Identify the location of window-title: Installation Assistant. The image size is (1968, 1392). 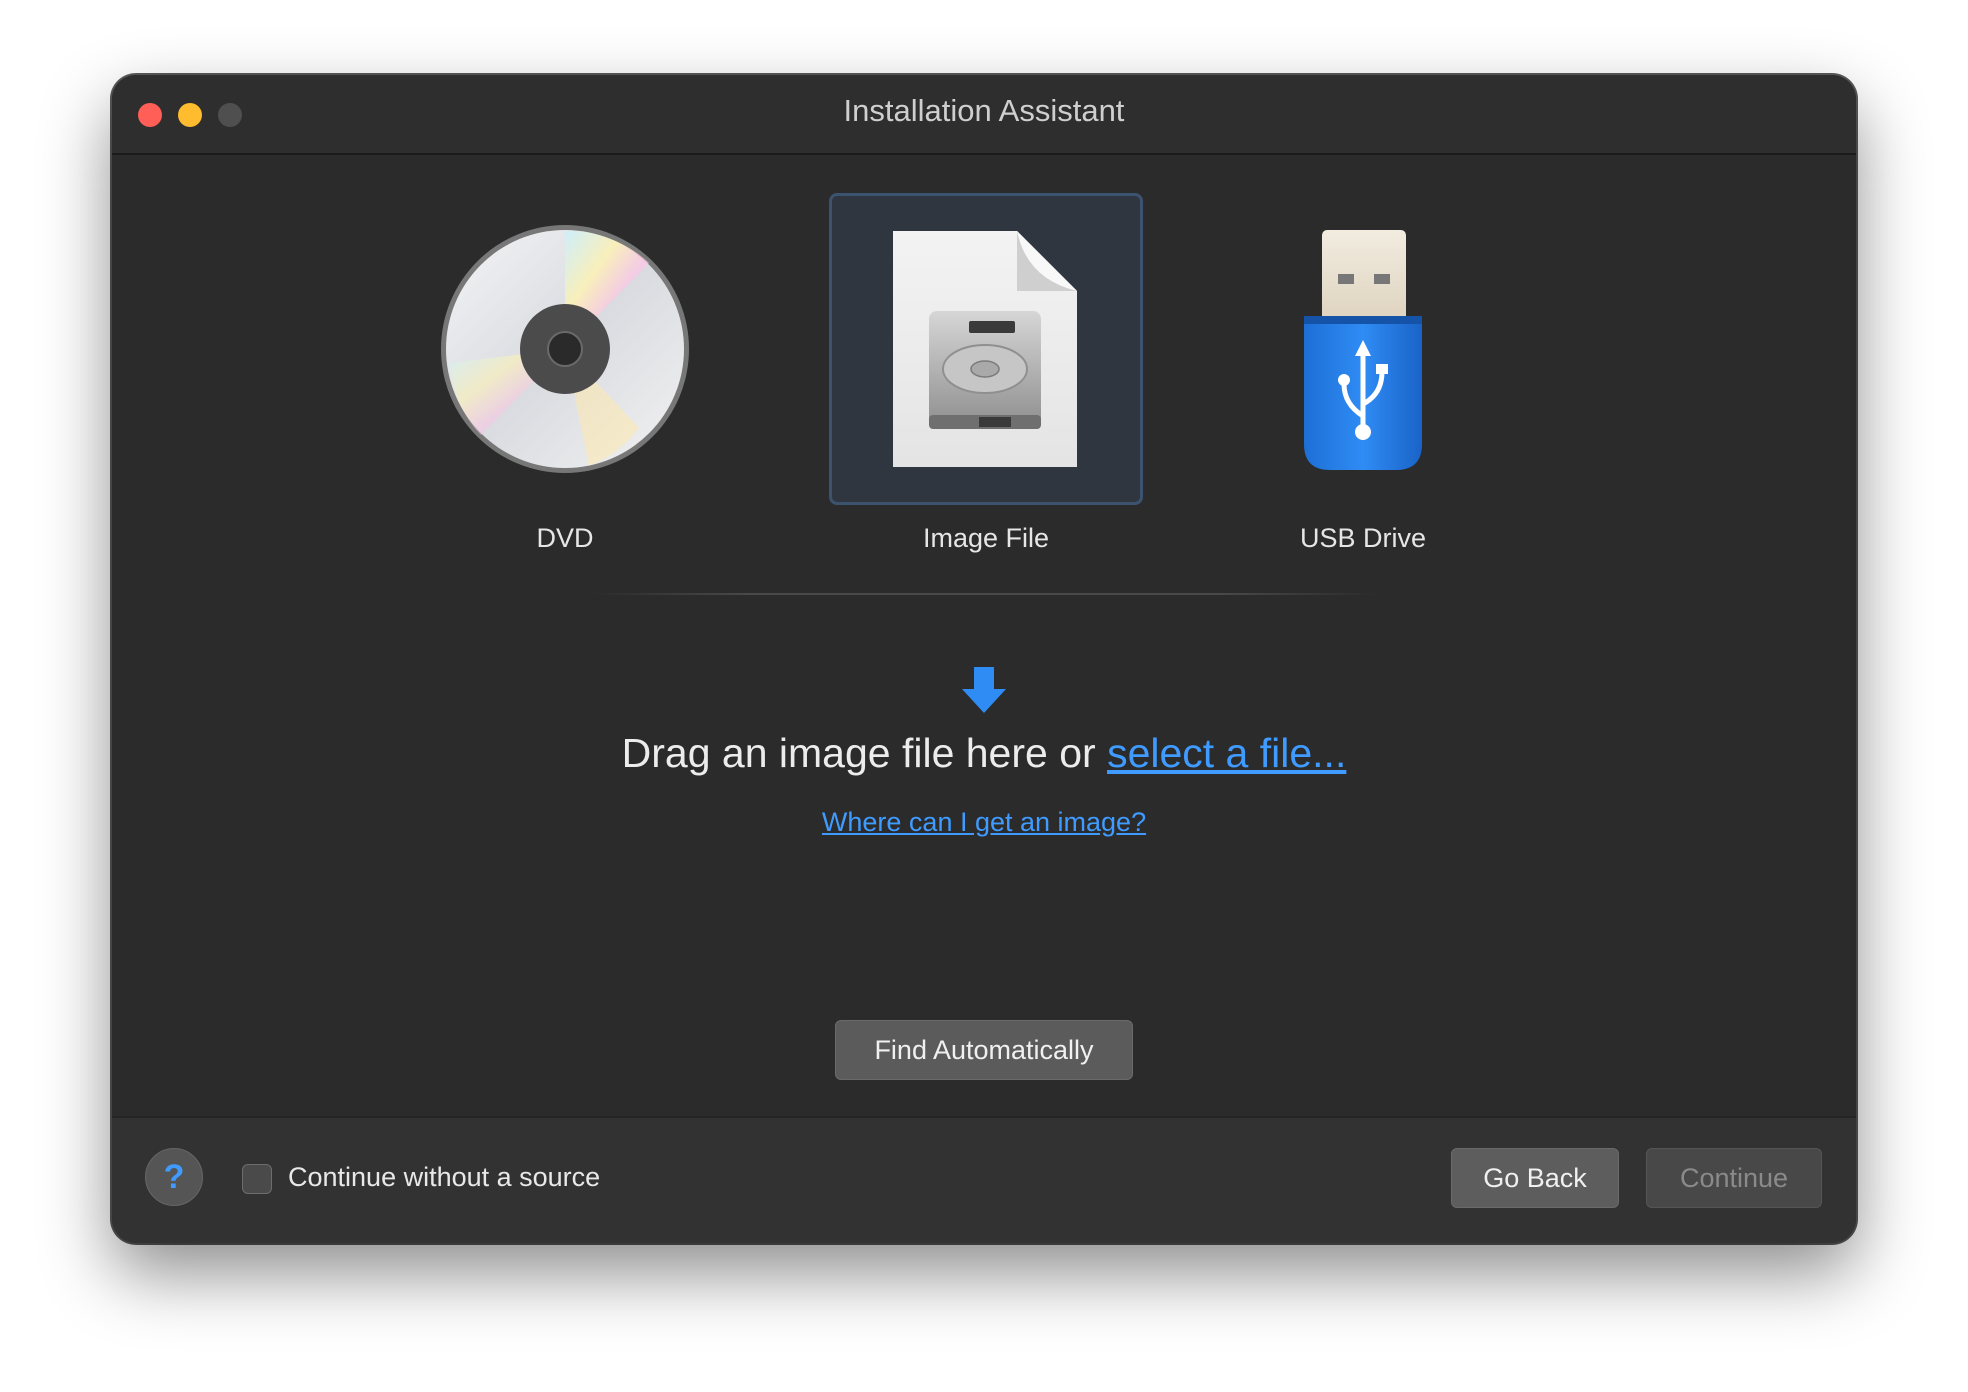
(984, 110).